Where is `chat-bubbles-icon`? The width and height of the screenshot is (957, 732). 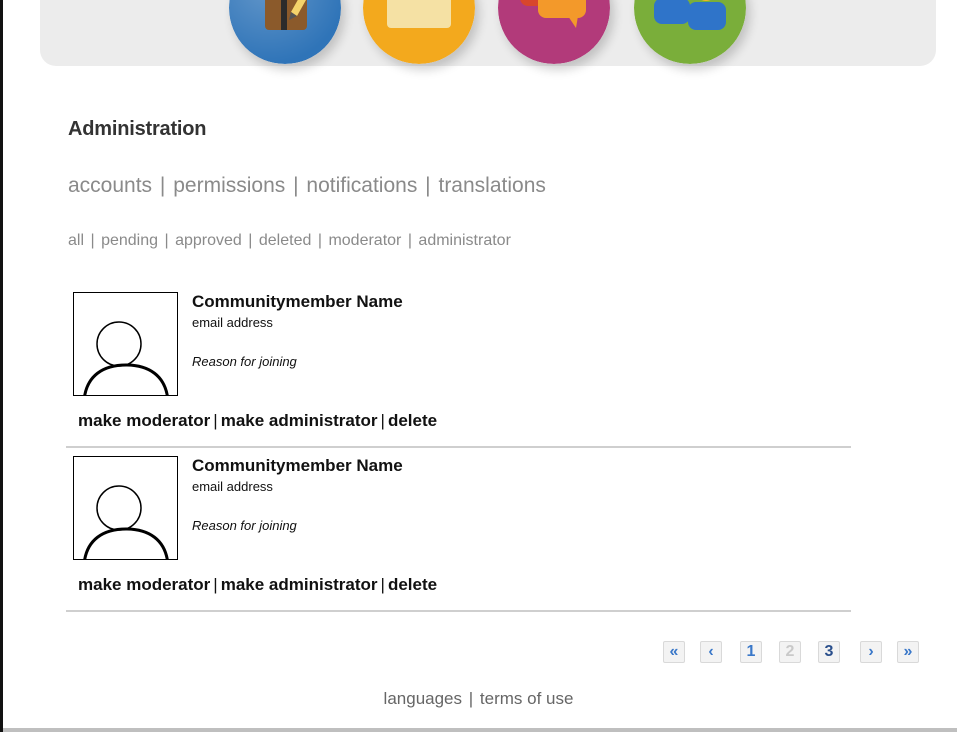
chat-bubbles-icon is located at coordinates (554, 32).